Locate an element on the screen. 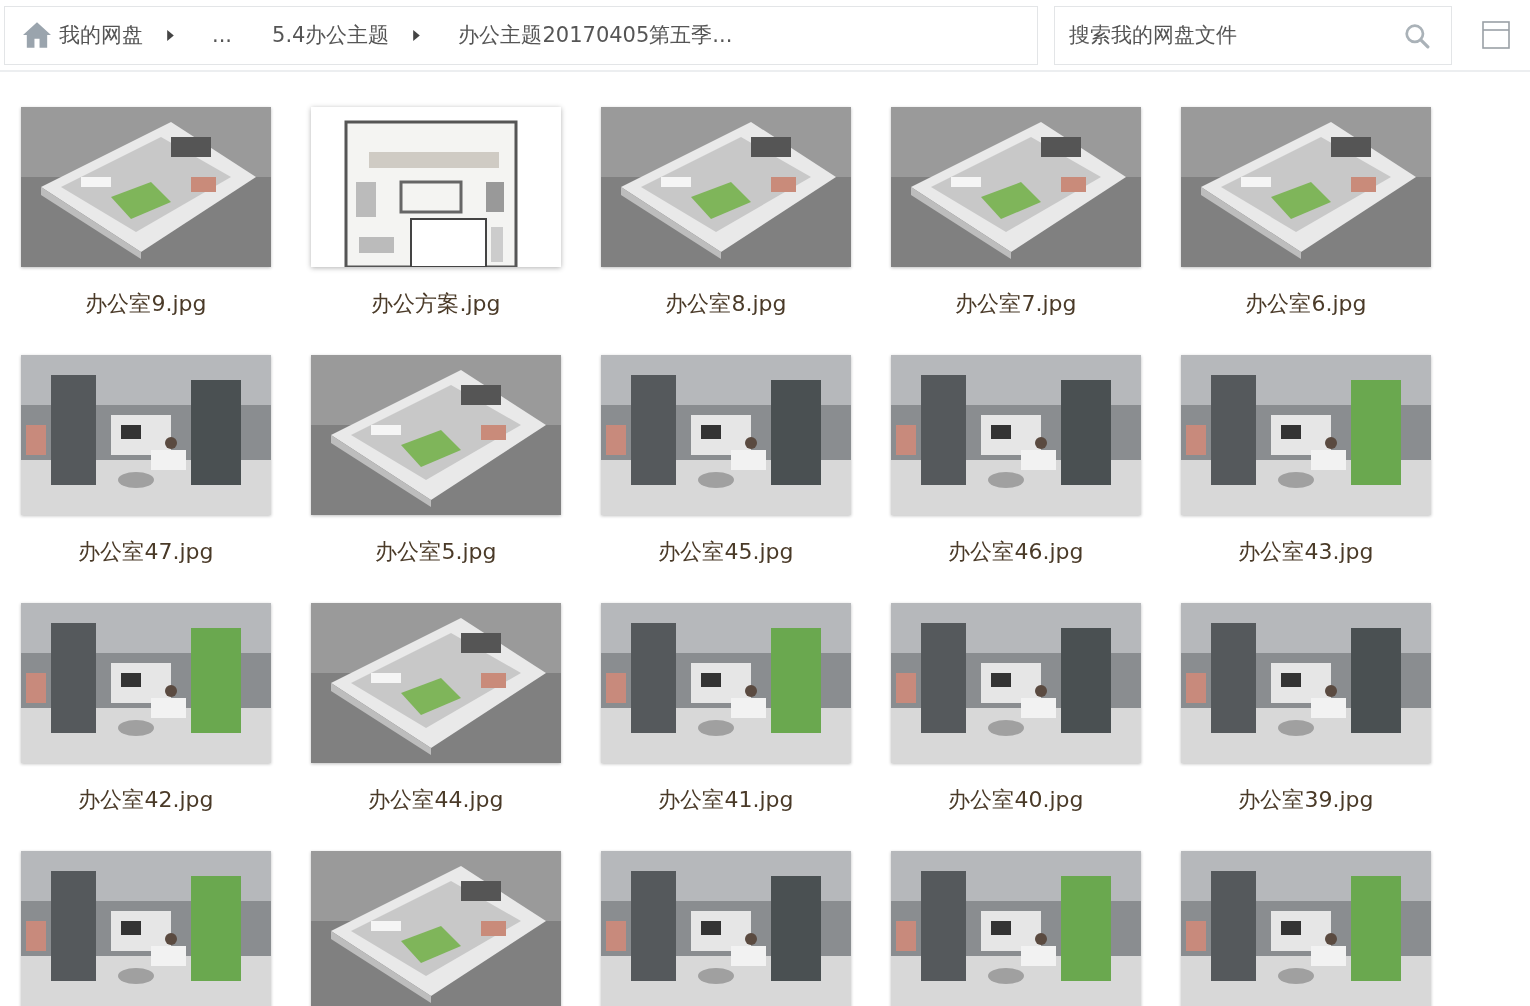 Image resolution: width=1530 pixels, height=1006 pixels. breadcrumb-link: 5.4办公主题 is located at coordinates (331, 35).